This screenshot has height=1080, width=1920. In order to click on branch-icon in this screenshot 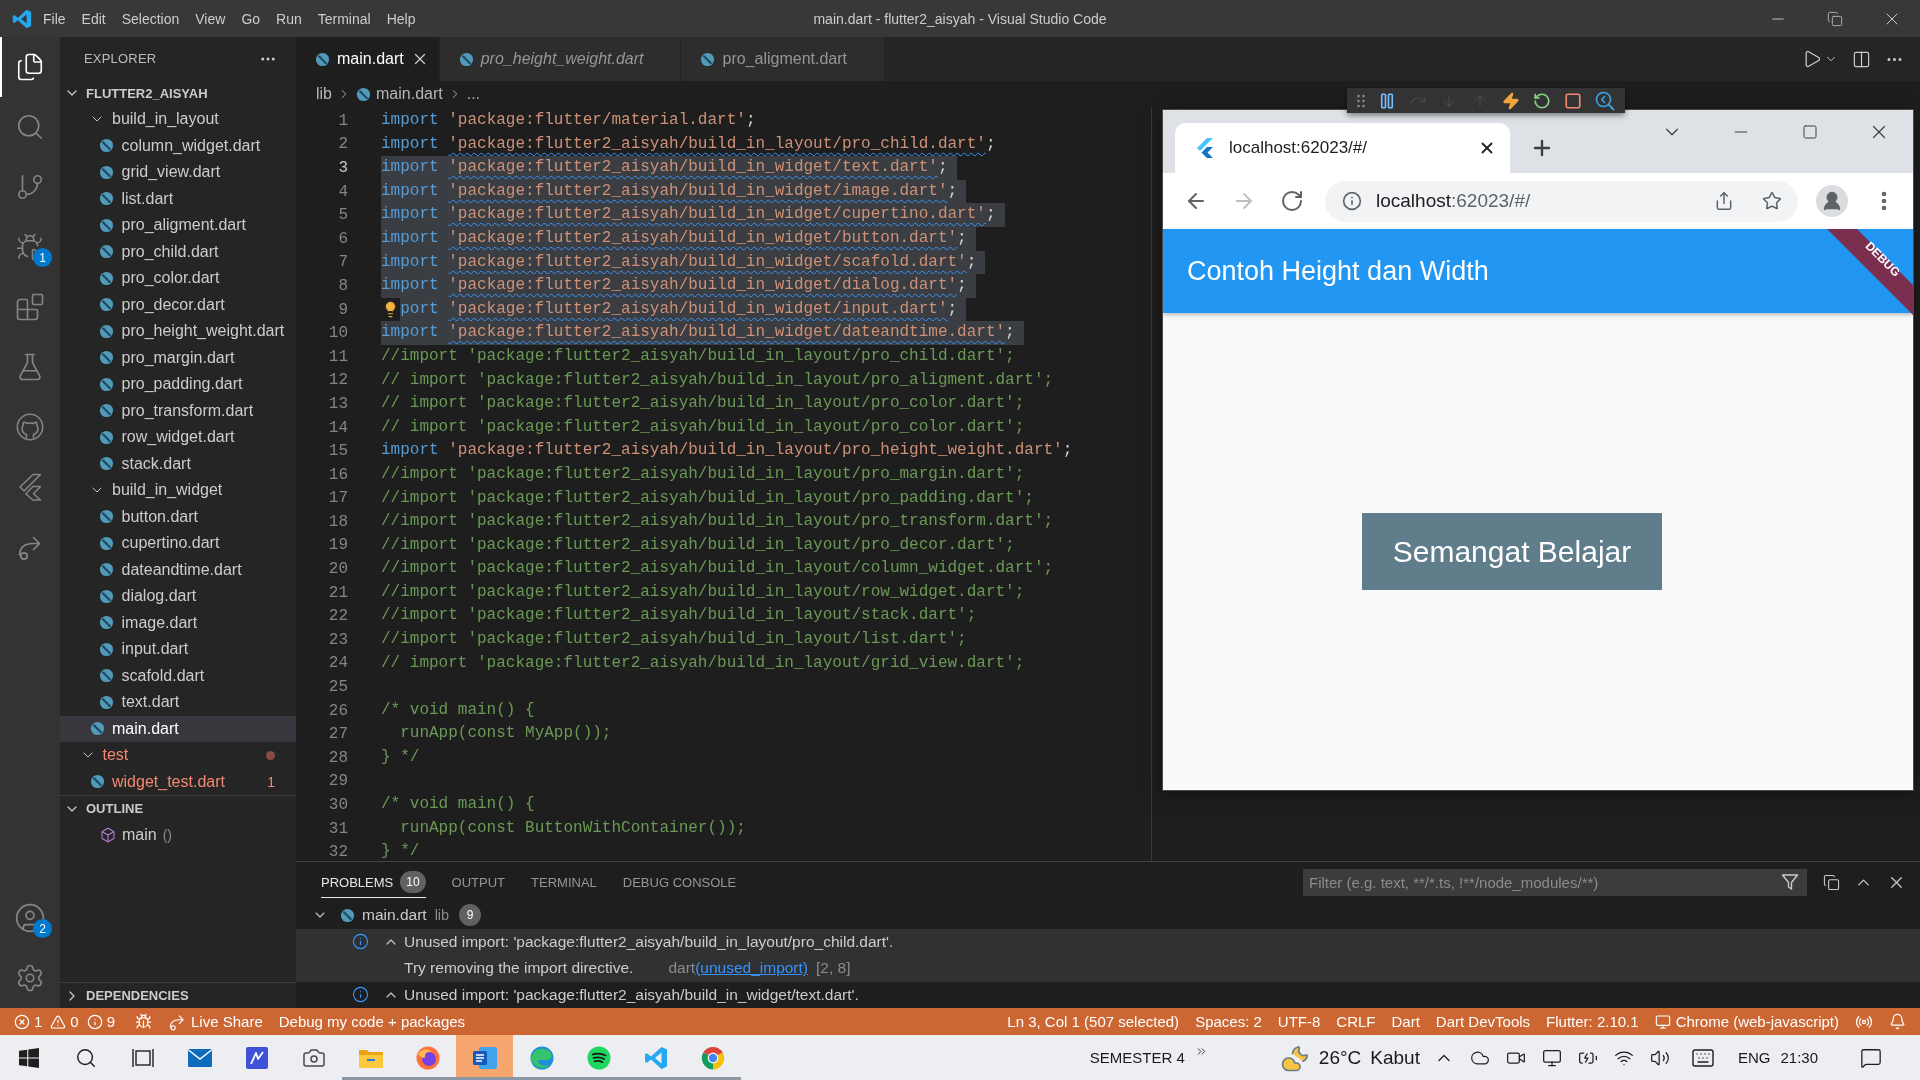, I will do `click(30, 187)`.